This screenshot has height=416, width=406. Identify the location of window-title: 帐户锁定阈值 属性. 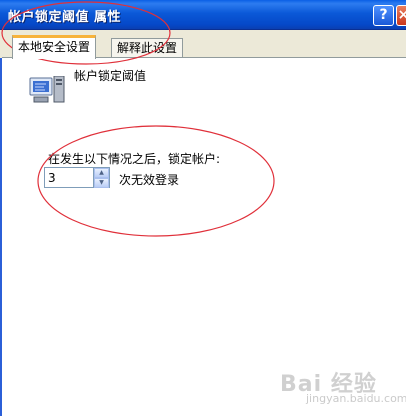
(65, 17).